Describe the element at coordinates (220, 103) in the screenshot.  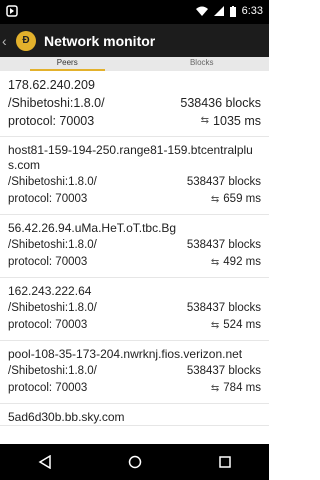
I see `peer-blocks: 538436 blocks` at that location.